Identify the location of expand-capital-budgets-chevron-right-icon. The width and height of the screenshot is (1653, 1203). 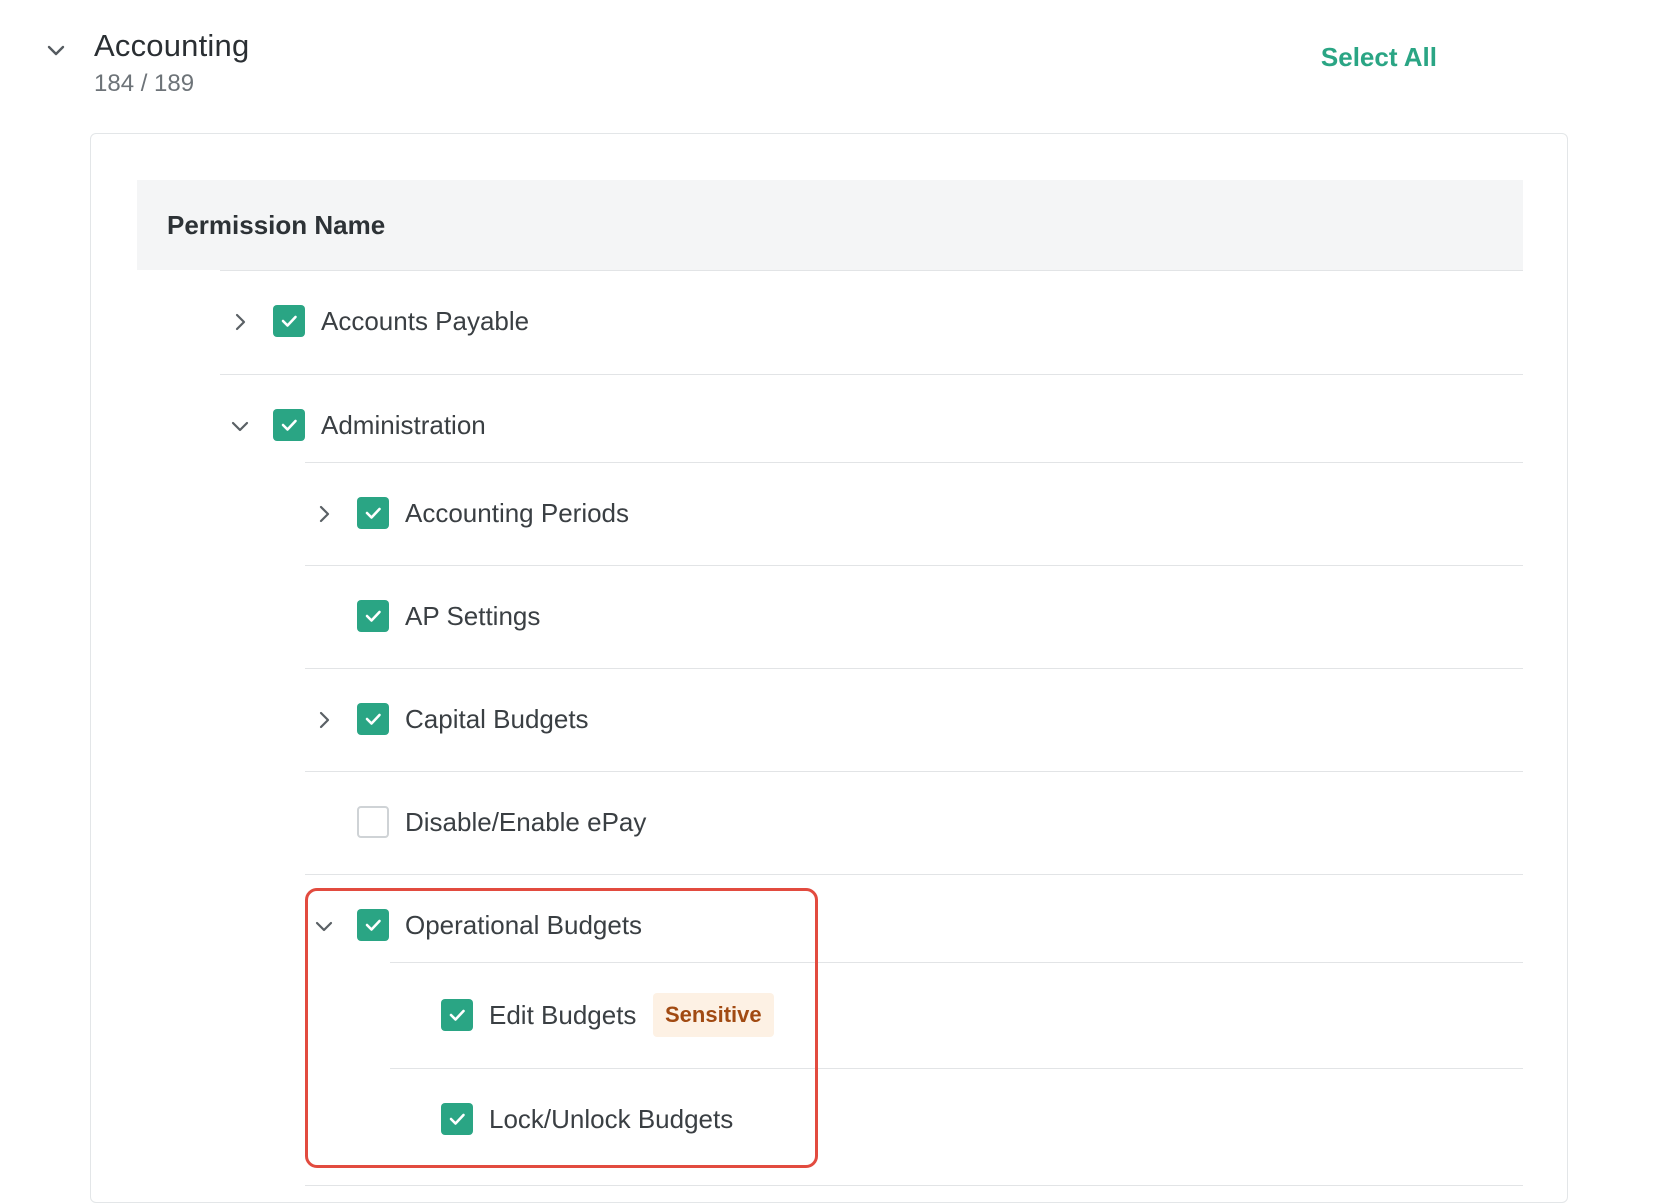
(324, 720).